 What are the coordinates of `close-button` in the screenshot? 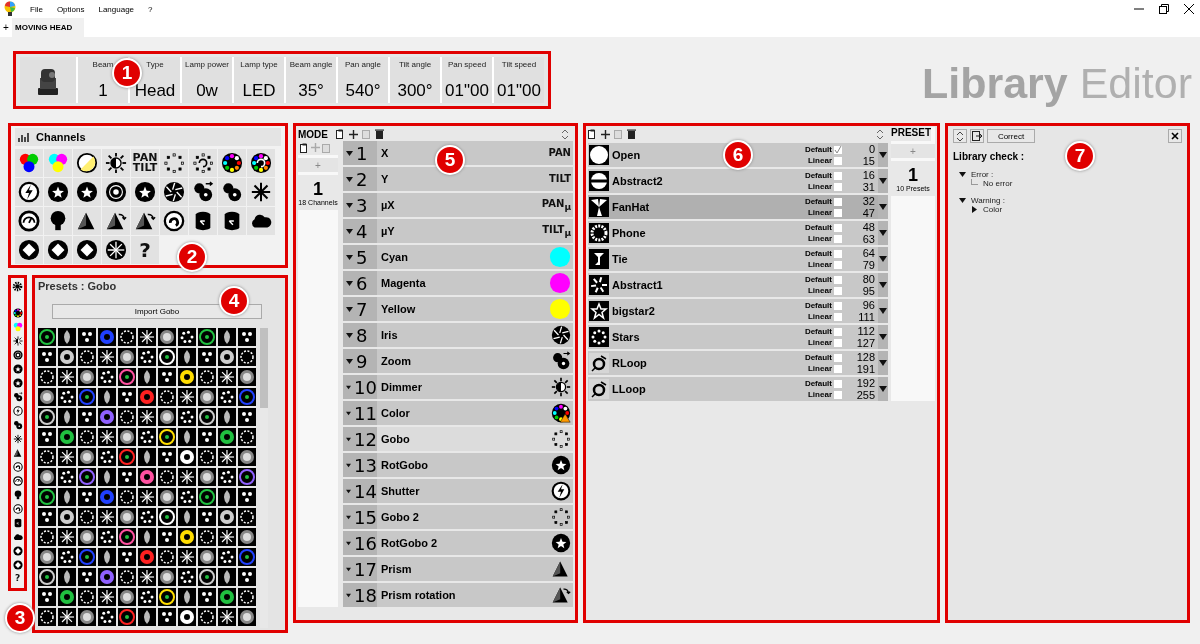 It's located at (1175, 136).